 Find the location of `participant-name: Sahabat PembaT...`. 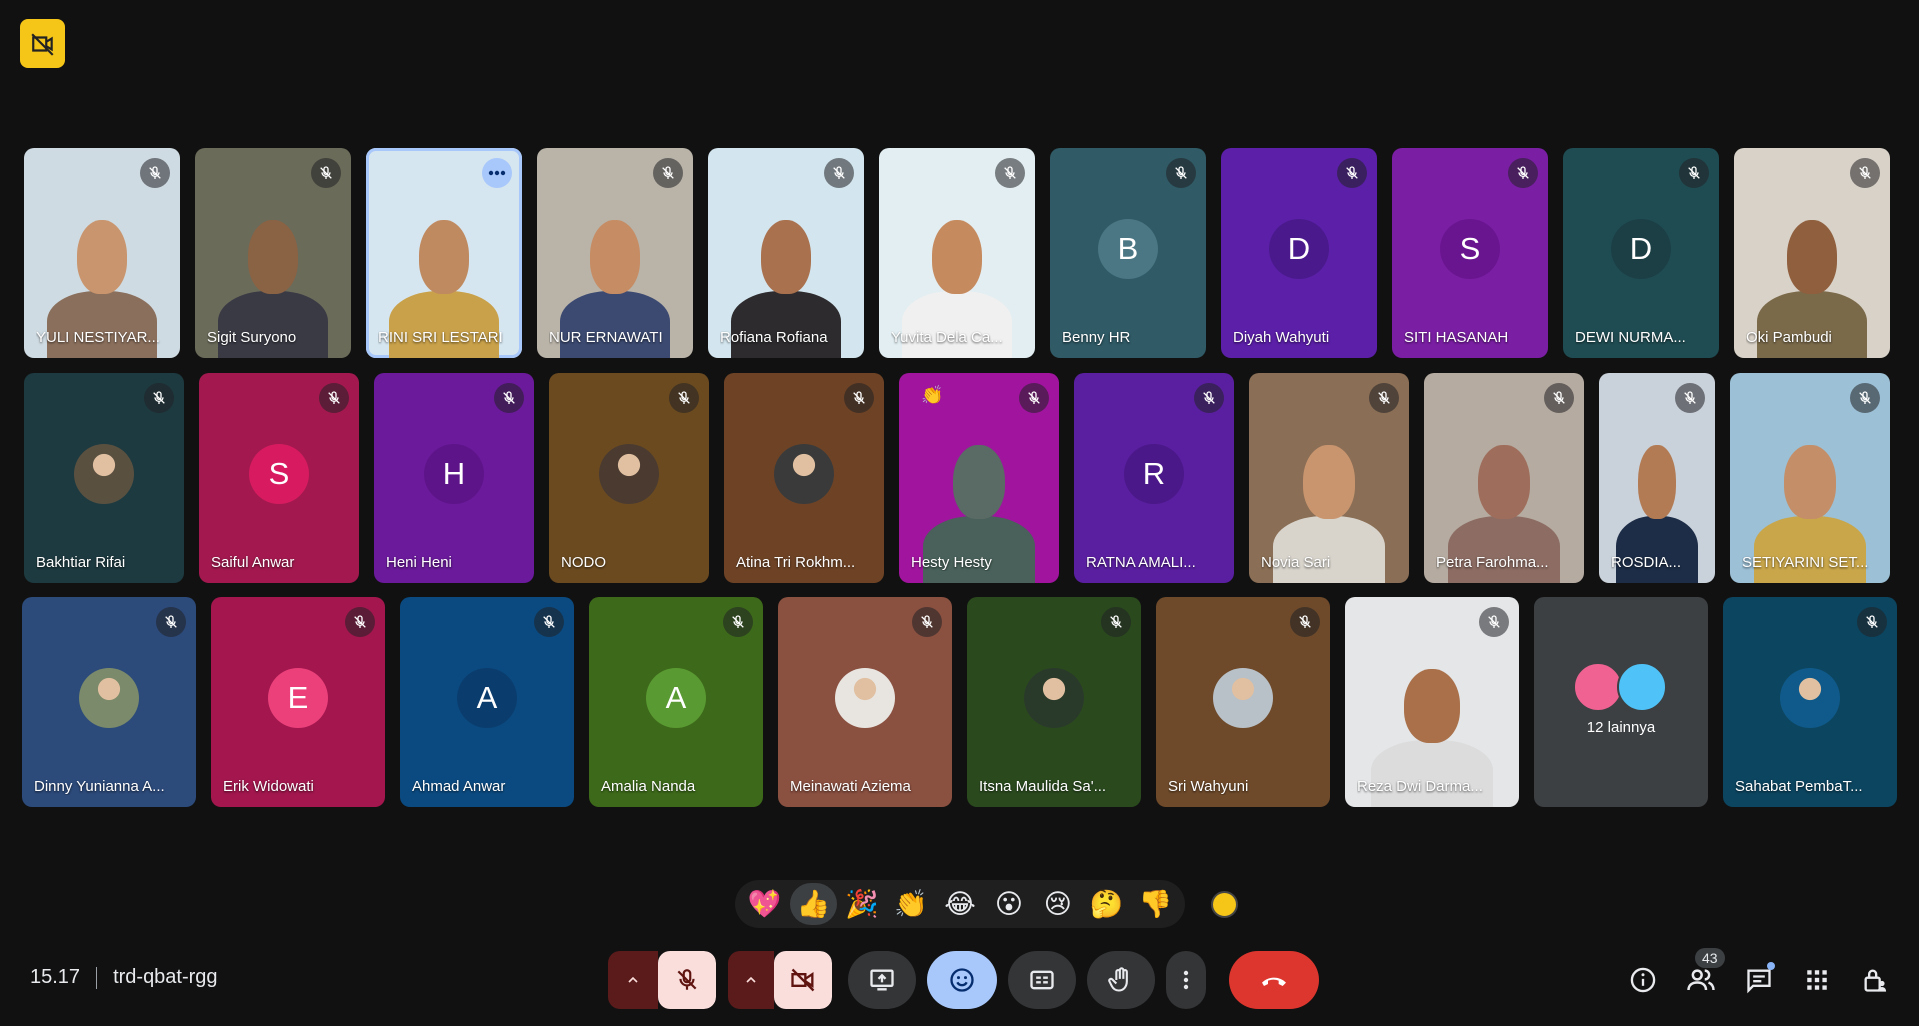

participant-name: Sahabat PembaT... is located at coordinates (1799, 786).